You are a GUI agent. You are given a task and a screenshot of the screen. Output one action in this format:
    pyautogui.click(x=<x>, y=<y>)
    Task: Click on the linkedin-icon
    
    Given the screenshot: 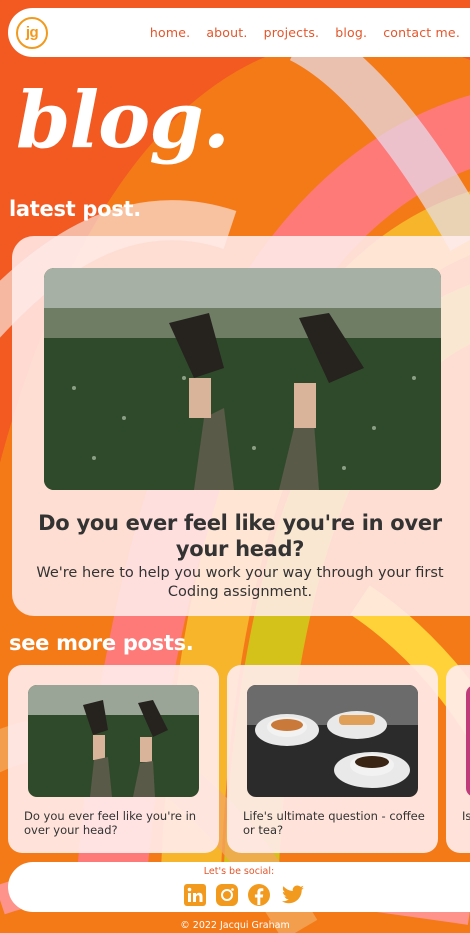 What is the action you would take?
    pyautogui.click(x=195, y=895)
    